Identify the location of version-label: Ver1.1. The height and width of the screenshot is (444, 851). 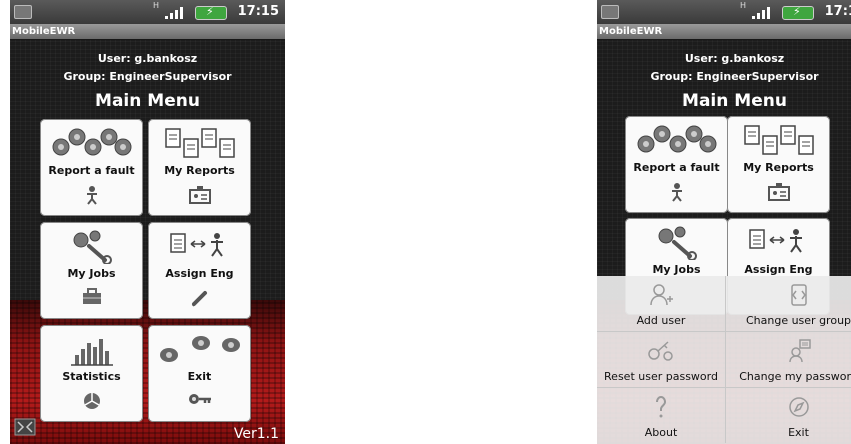
(256, 434).